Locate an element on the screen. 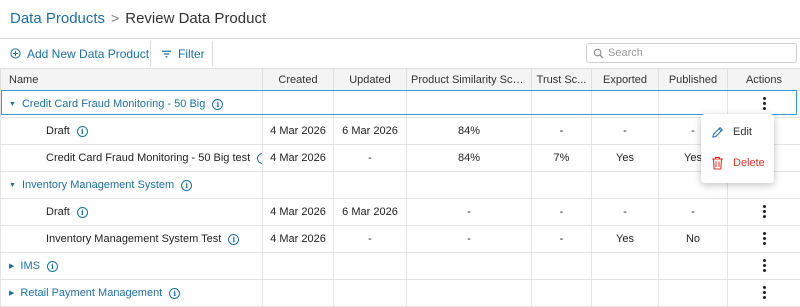 This screenshot has width=800, height=307. add-circle-icon is located at coordinates (15, 53).